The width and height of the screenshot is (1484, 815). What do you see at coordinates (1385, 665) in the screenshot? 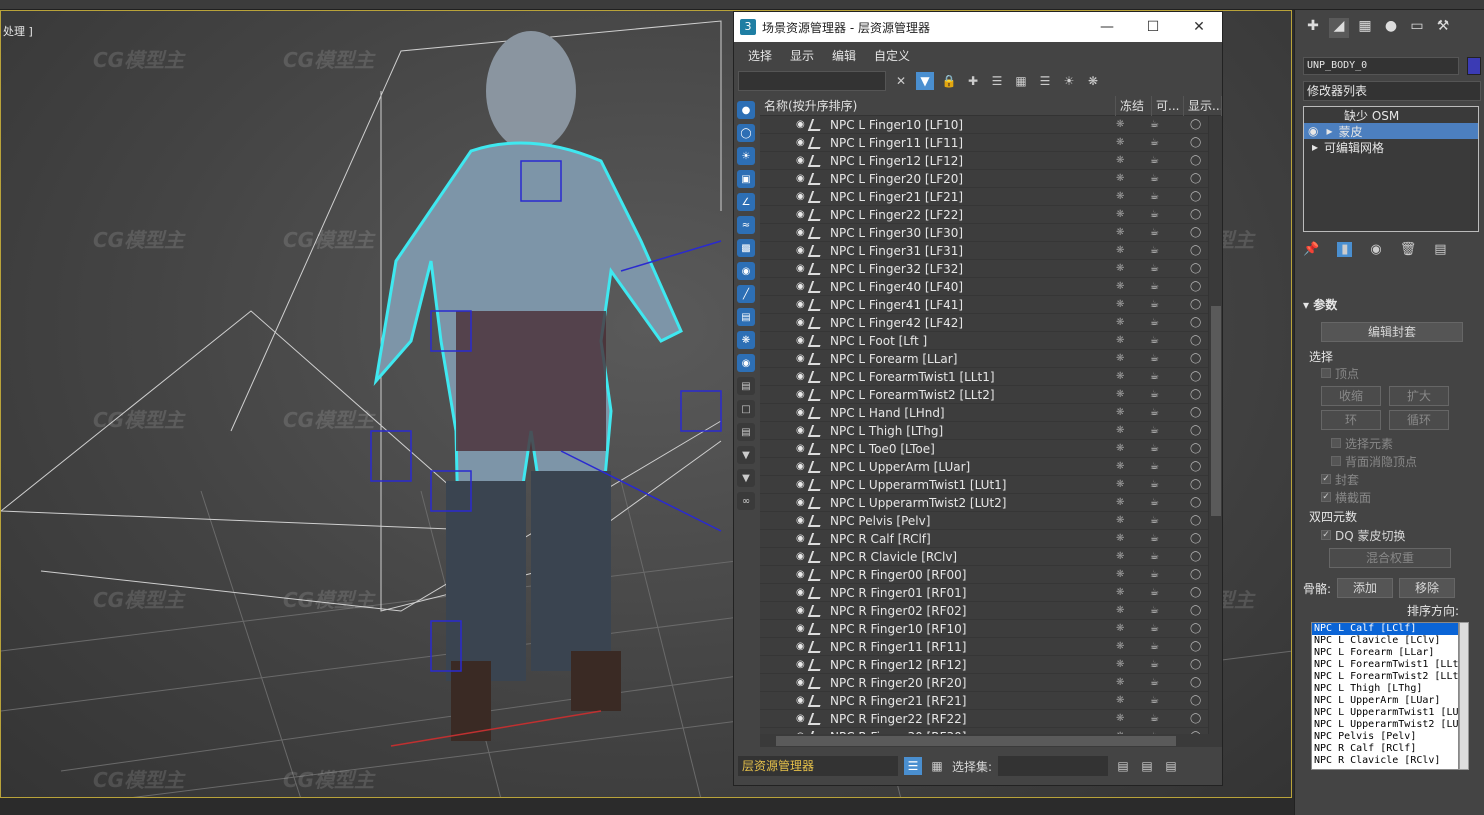
I see `bone-list-item: NPC L ForearmTwist1 [LLt1]` at bounding box center [1385, 665].